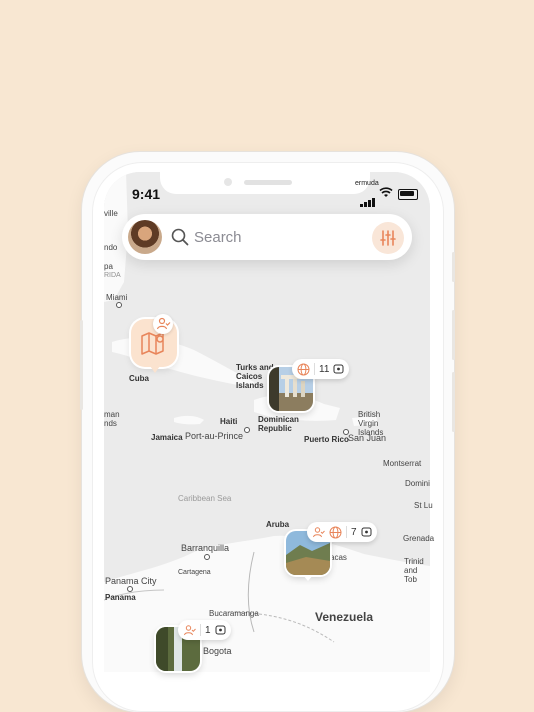  Describe the element at coordinates (112, 275) in the screenshot. I see `map-label: RIDA` at that location.